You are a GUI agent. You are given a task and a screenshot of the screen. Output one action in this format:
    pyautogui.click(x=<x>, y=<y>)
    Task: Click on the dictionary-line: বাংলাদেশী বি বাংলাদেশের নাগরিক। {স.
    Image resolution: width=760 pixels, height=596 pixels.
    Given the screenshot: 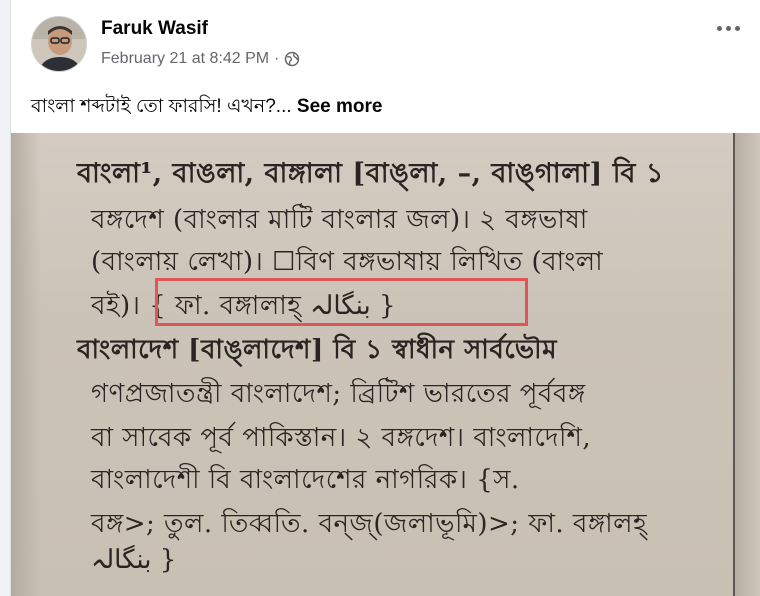 What is the action you would take?
    pyautogui.click(x=305, y=480)
    